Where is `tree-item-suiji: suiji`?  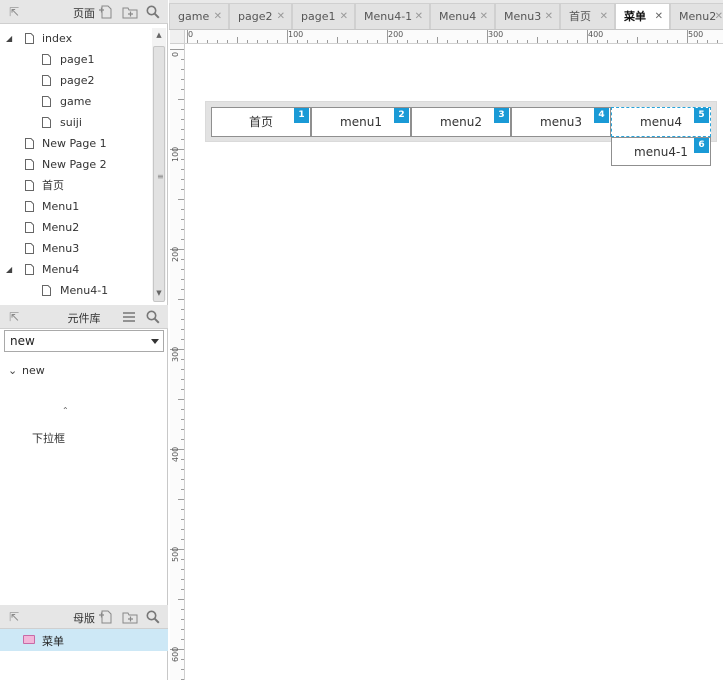
tree-item-suiji: suiji is located at coordinates (76, 122).